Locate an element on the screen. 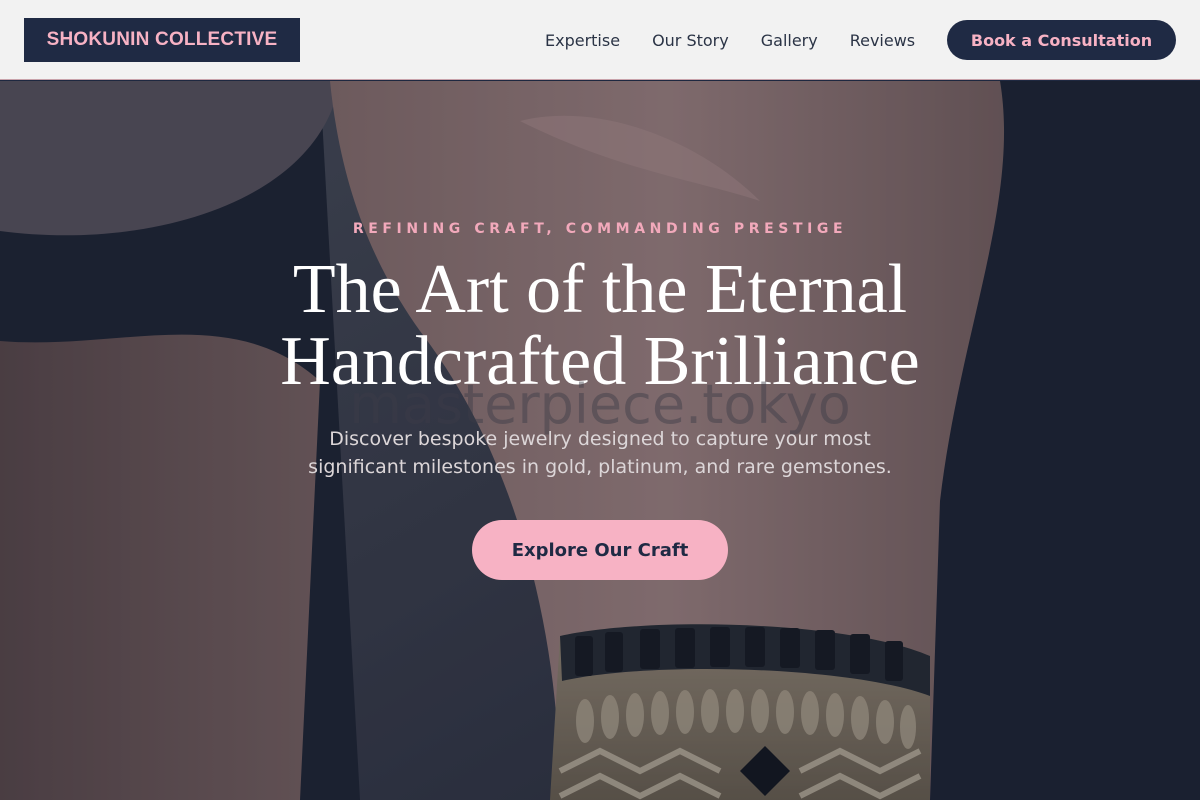 This screenshot has width=1200, height=800. nav-link-gallery: Gallery is located at coordinates (789, 40).